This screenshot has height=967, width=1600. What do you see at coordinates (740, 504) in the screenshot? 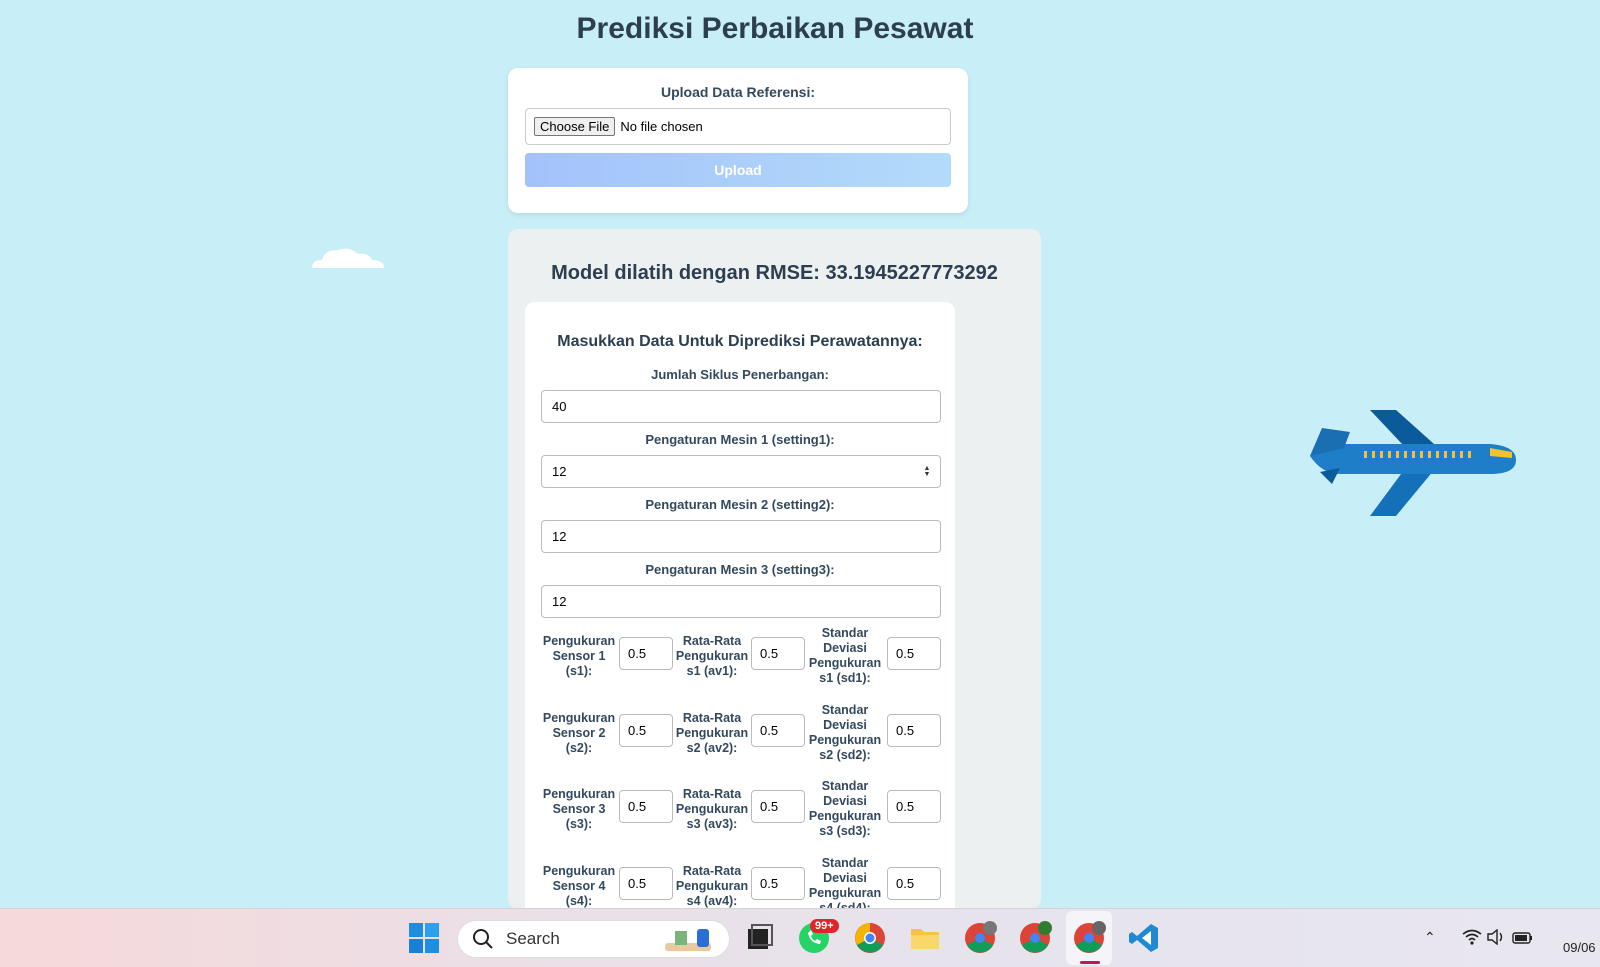
I see `setting2-label: Pengaturan Mesin 2 (setting2):` at bounding box center [740, 504].